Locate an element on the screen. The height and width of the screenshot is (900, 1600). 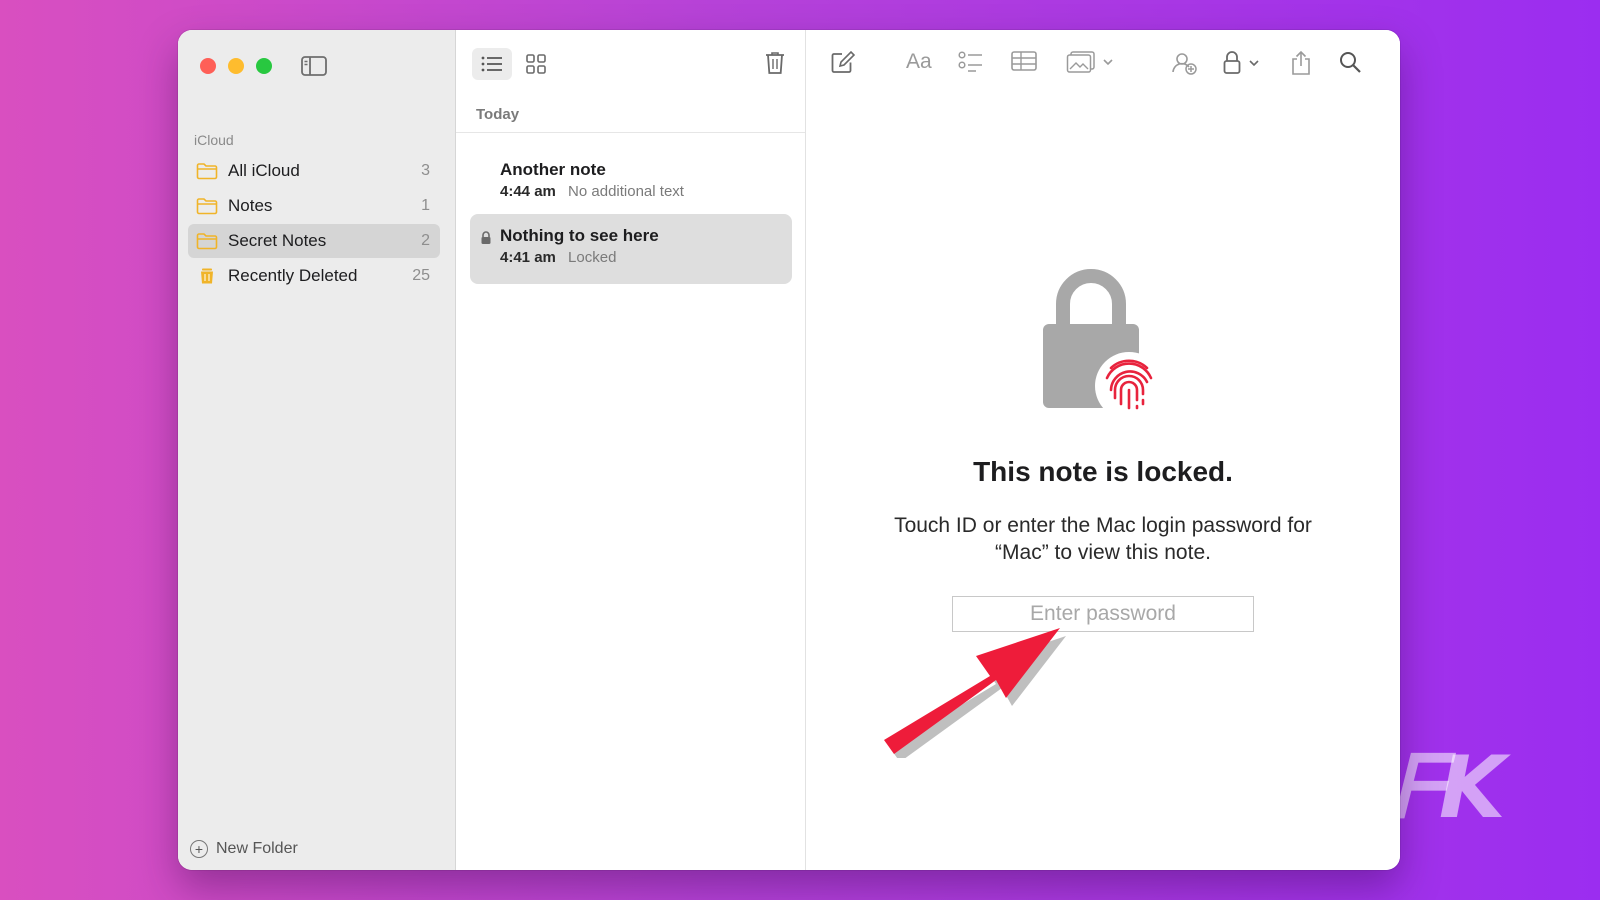
list-item-note-locked: Nothing to see here 4:41 am Locked is located at coordinates (631, 249).